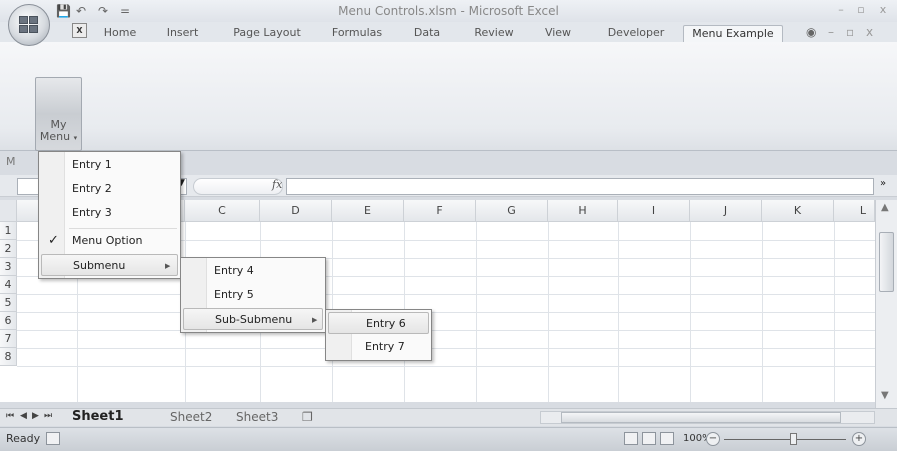 This screenshot has width=897, height=451. Describe the element at coordinates (109, 265) in the screenshot. I see `menu-item-submenu: Submenu ▶` at that location.